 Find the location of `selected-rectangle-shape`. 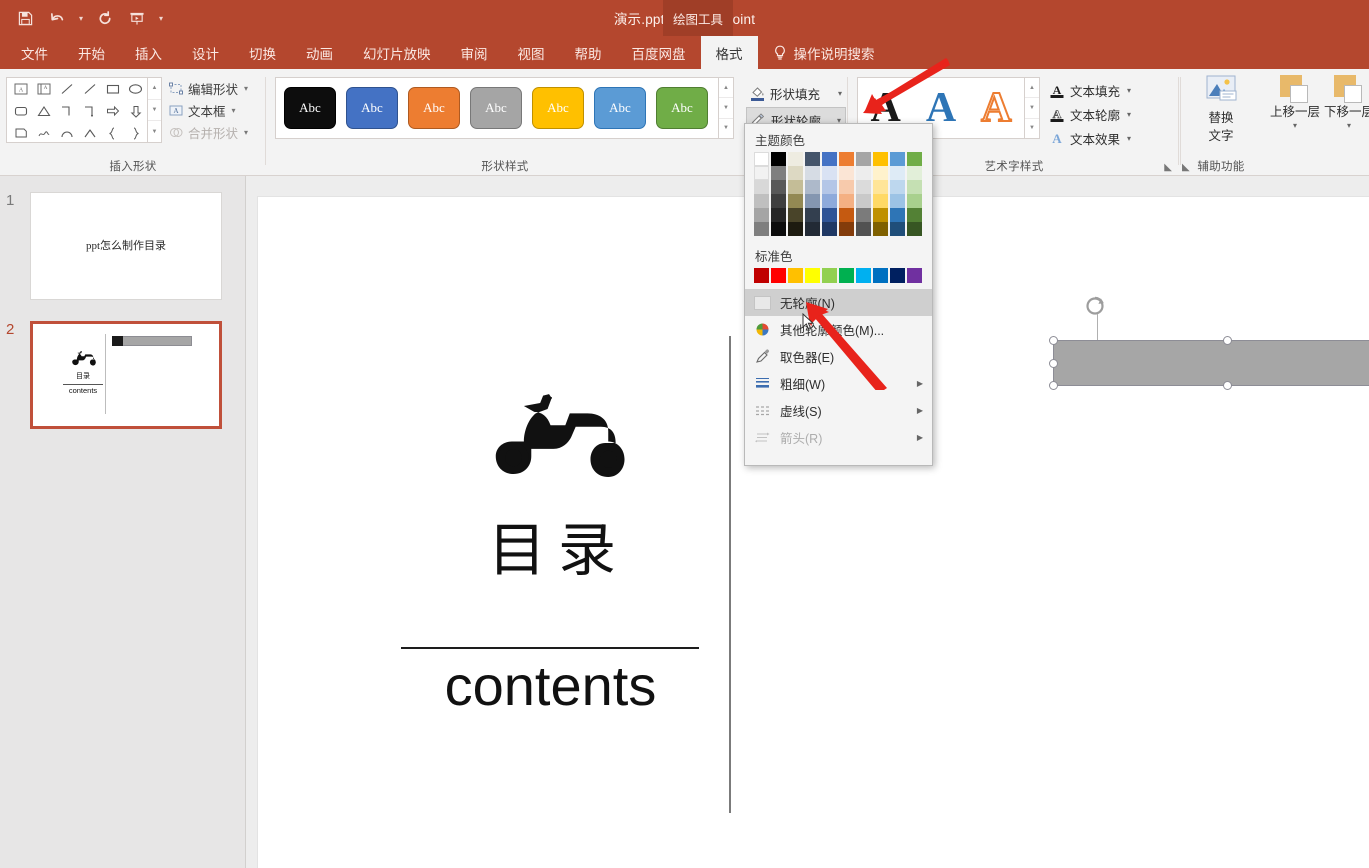

selected-rectangle-shape is located at coordinates (1209, 363).